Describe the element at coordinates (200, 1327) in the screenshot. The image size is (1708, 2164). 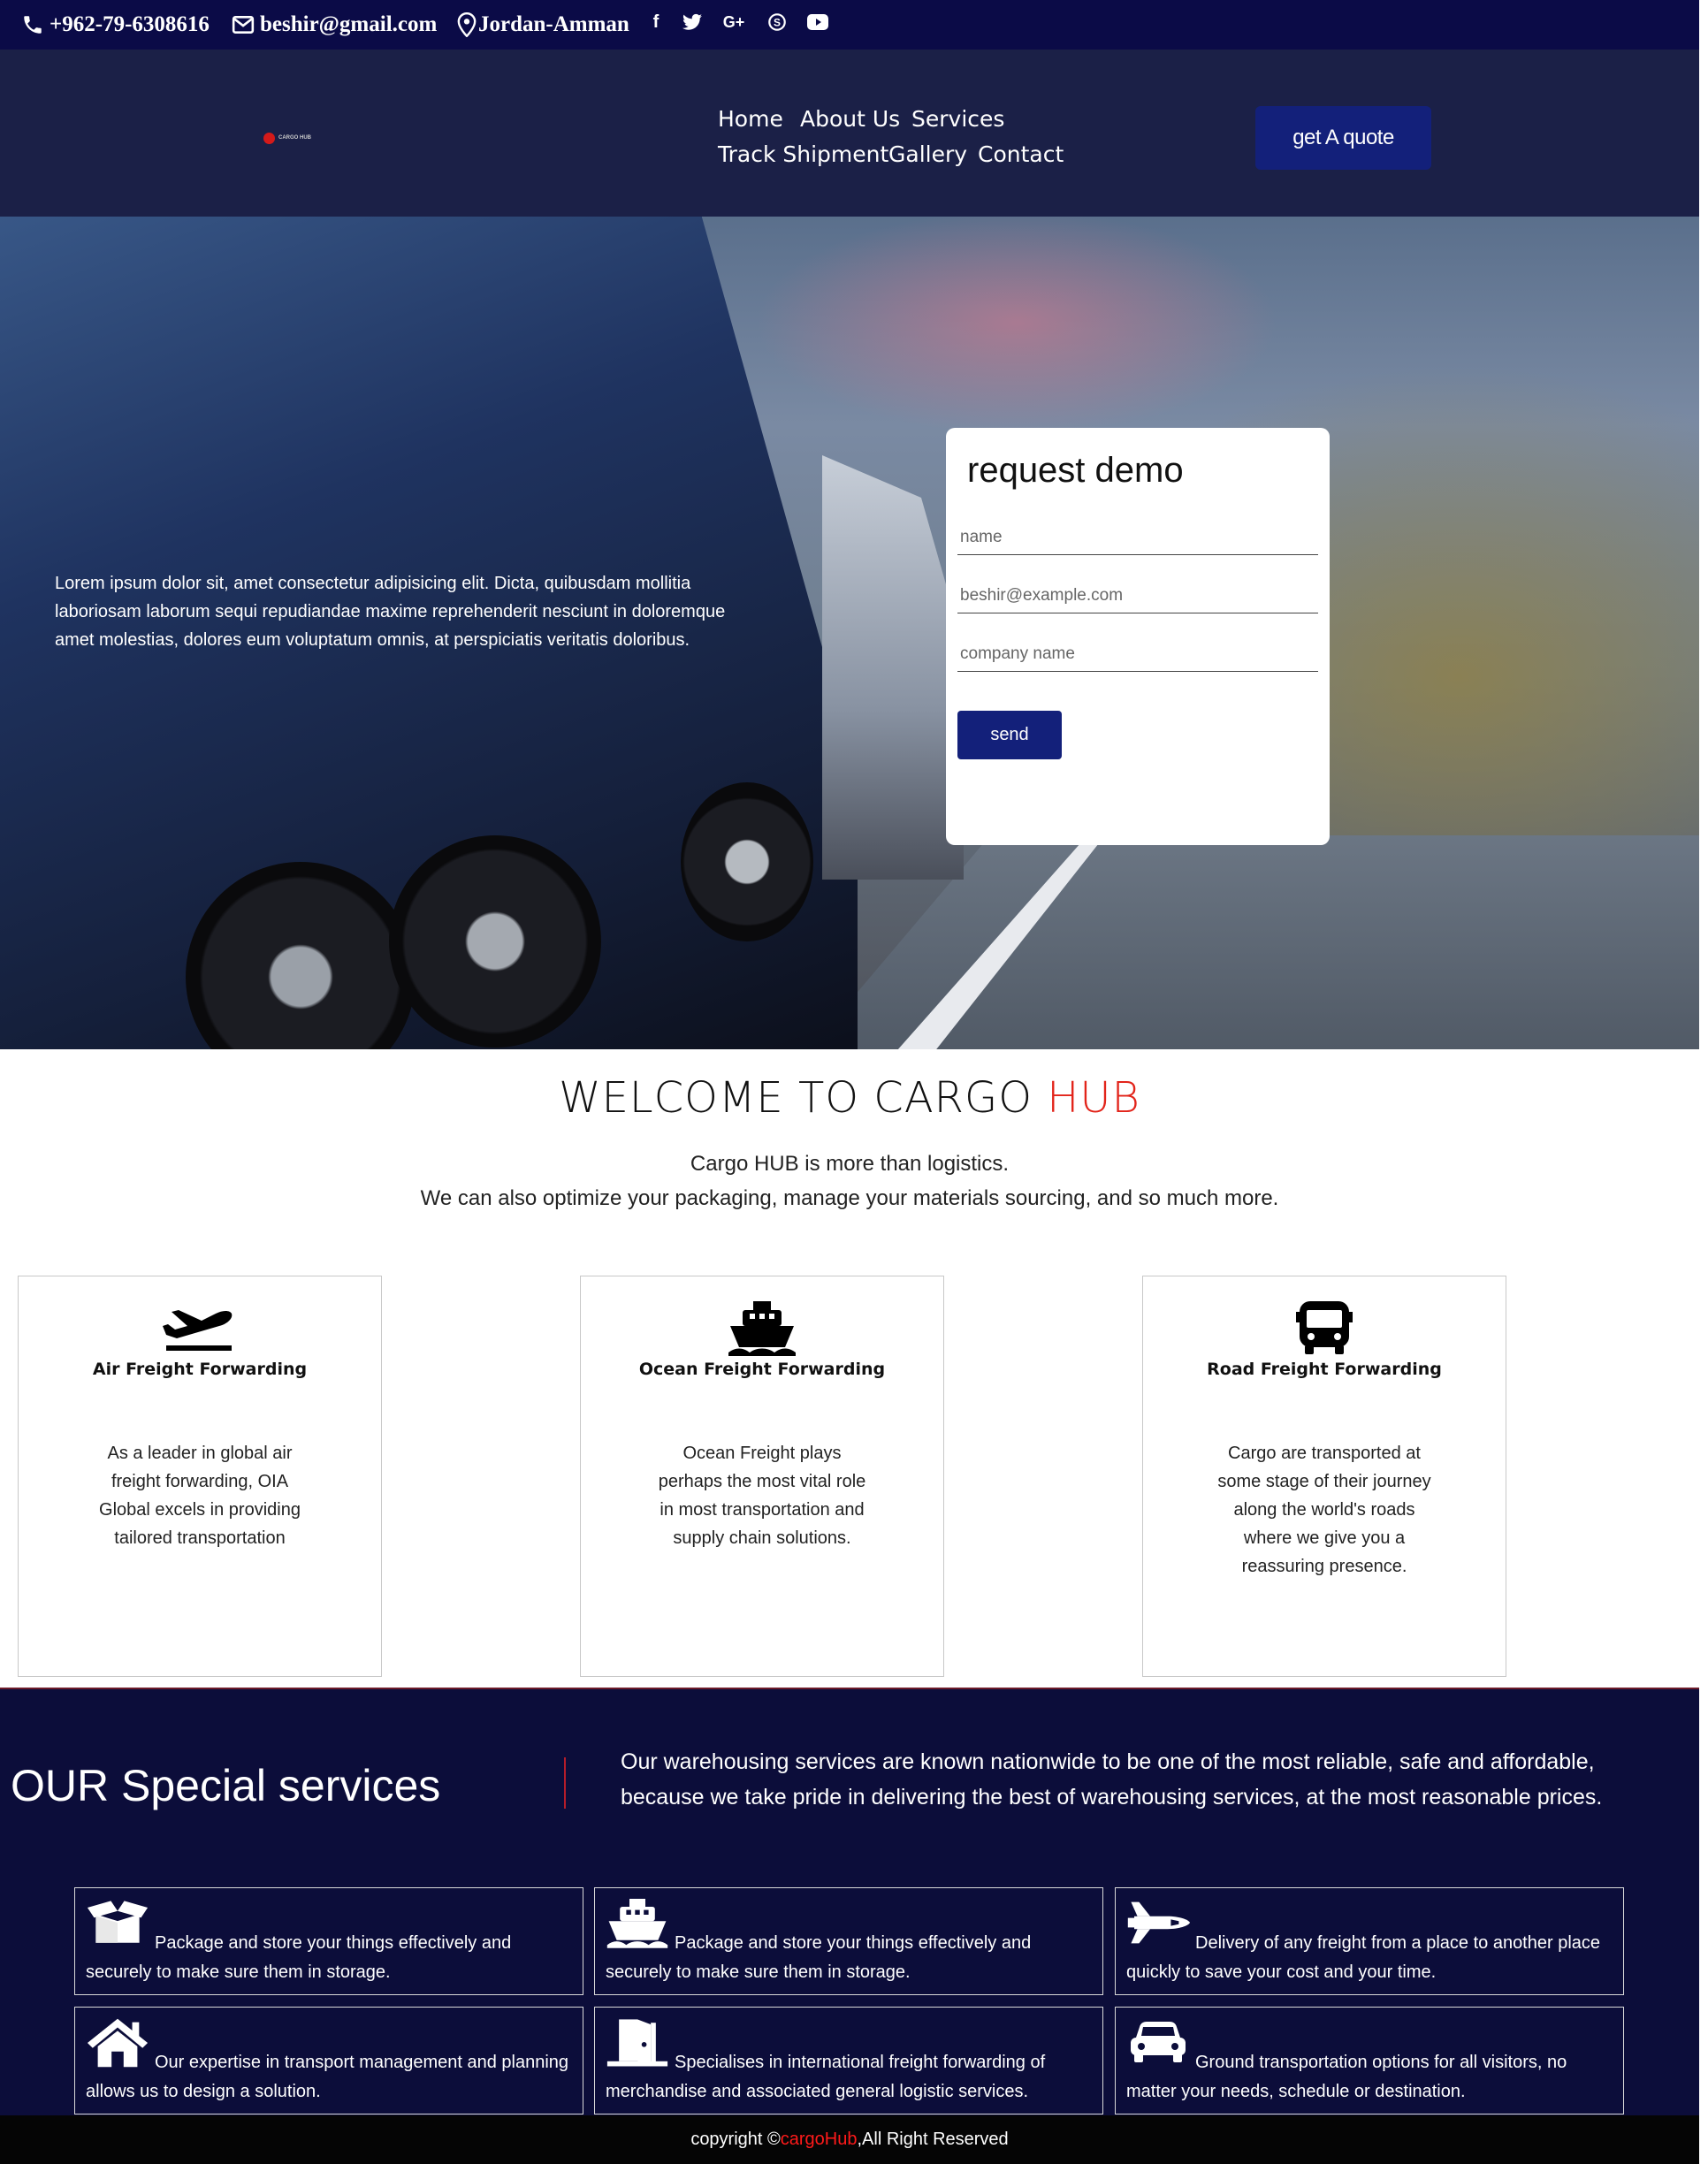
I see `plane-departure-icon` at that location.